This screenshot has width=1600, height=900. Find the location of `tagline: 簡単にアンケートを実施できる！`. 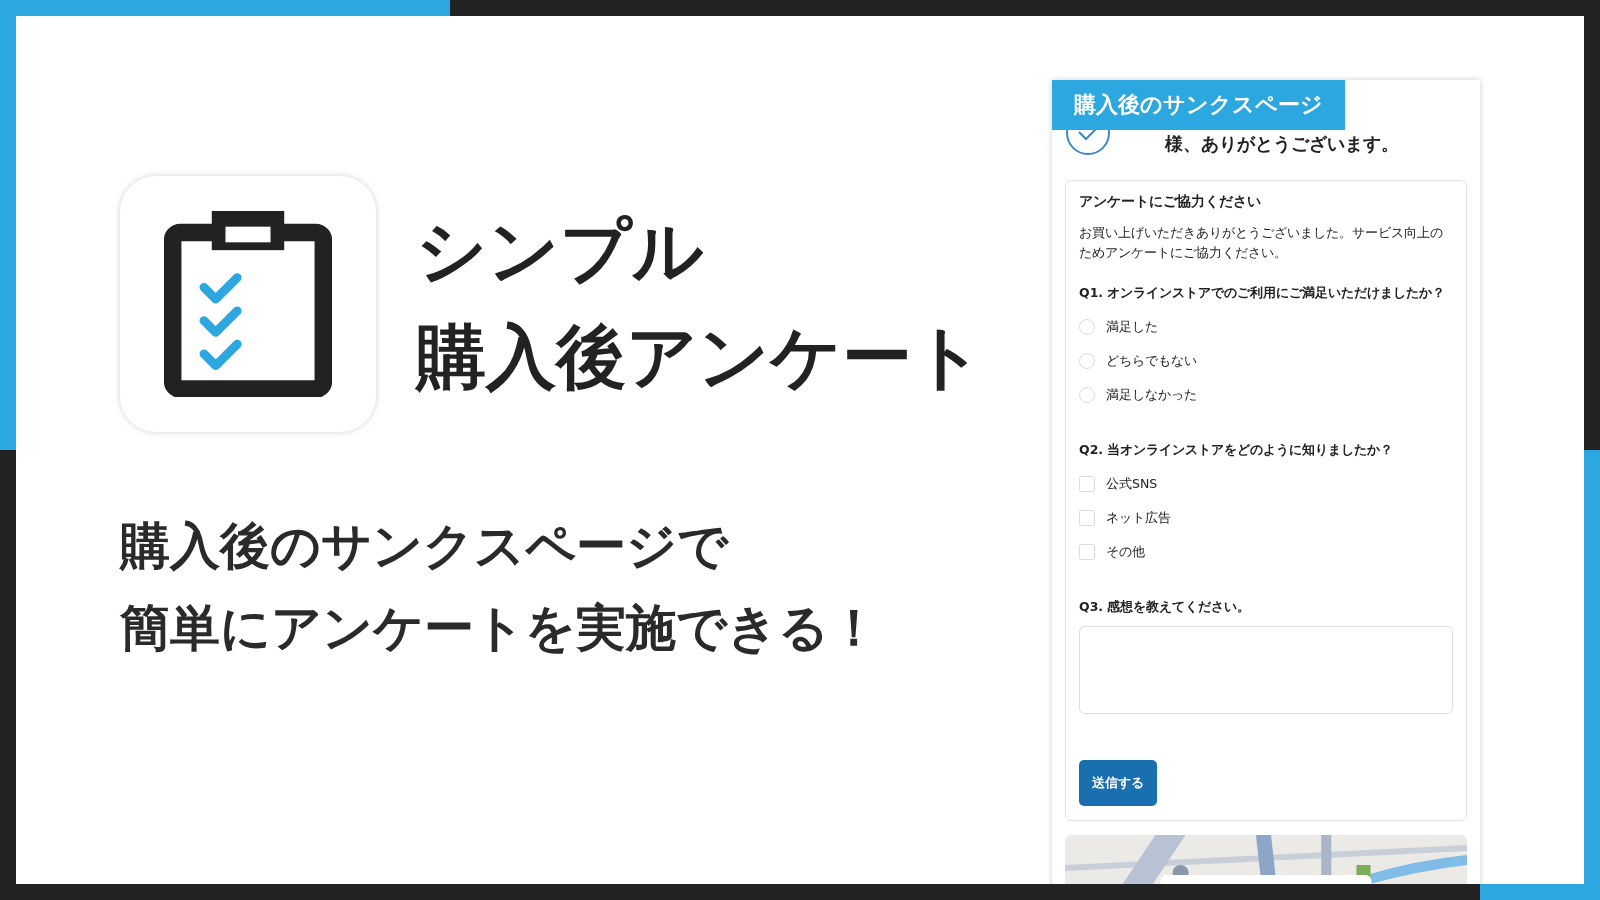

tagline: 簡単にアンケートを実施できる！ is located at coordinates (500, 628).